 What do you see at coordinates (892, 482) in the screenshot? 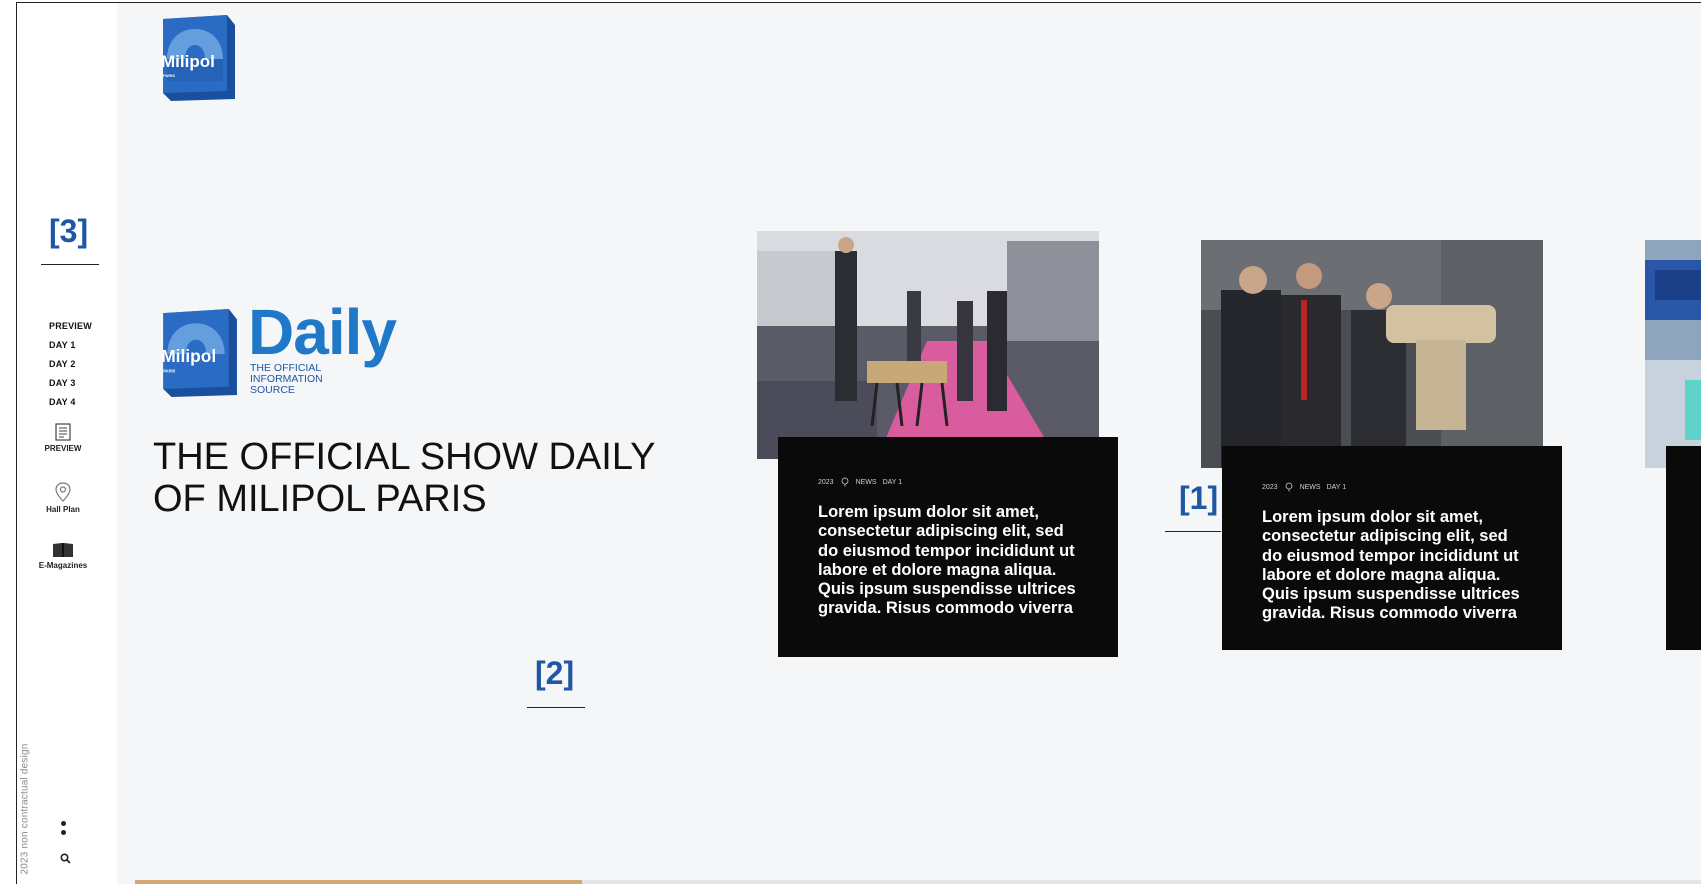
I see `card-1-day: DAY 1` at bounding box center [892, 482].